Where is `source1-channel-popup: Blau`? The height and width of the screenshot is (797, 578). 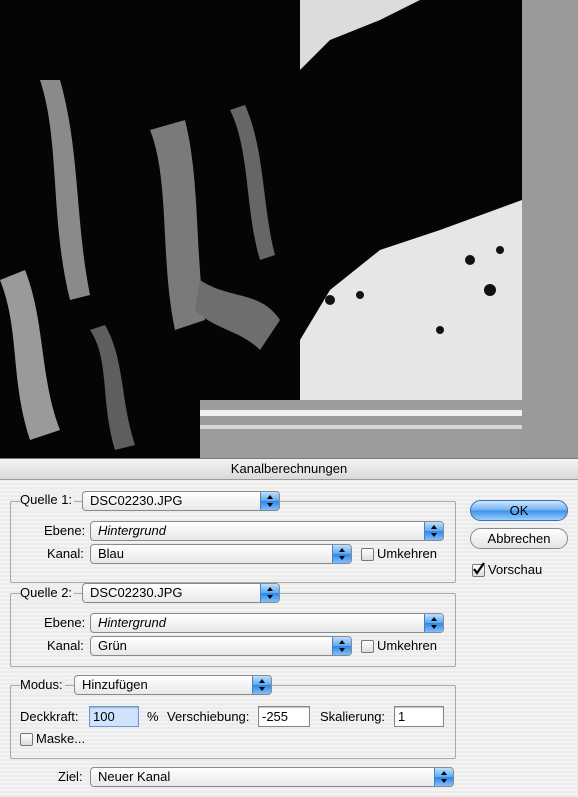 source1-channel-popup: Blau is located at coordinates (221, 554).